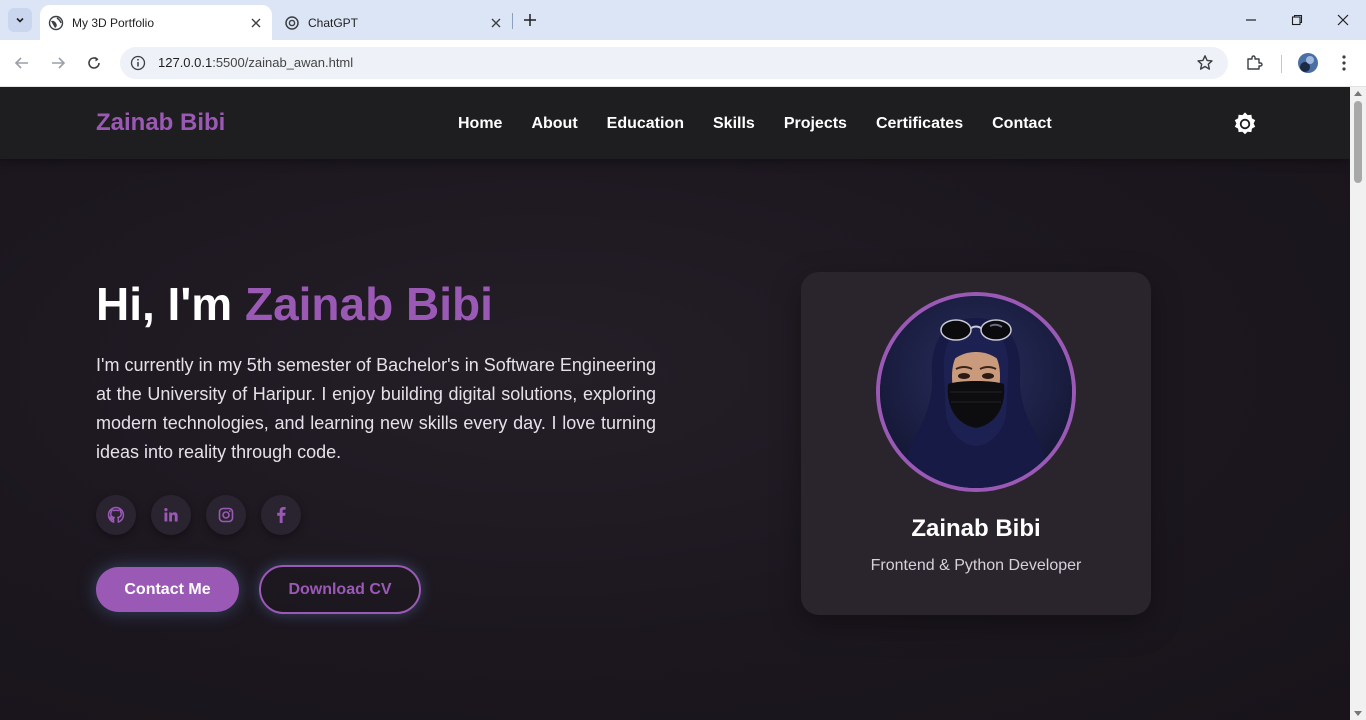  Describe the element at coordinates (394, 22) in the screenshot. I see `tab-chatgpt: ChatGPT` at that location.